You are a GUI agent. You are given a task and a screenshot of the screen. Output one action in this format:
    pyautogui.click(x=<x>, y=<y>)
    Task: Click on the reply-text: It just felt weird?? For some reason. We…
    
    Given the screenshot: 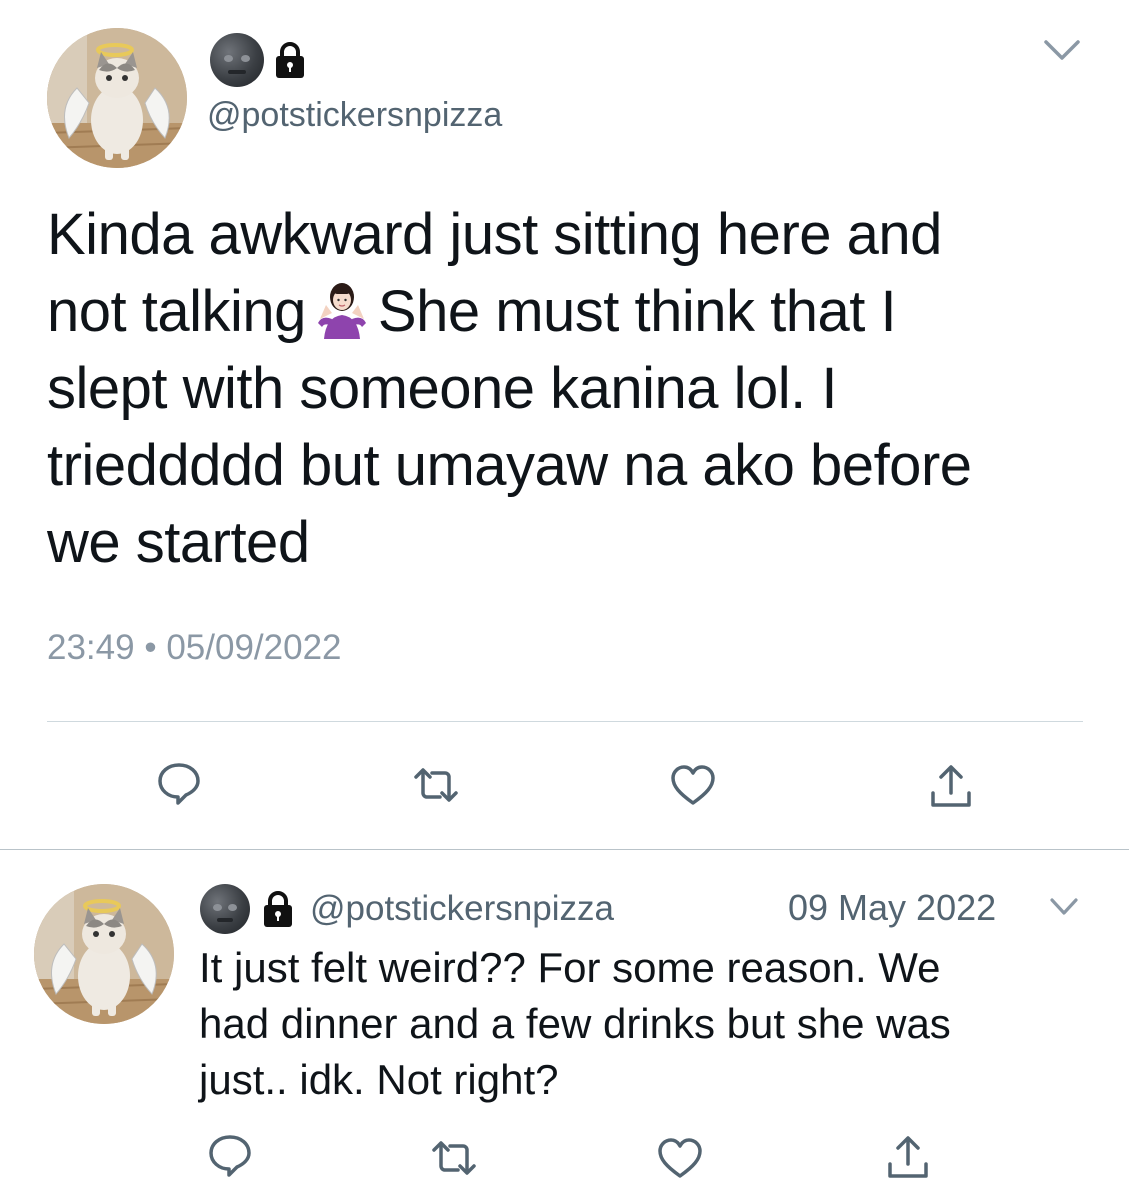 What is the action you would take?
    pyautogui.click(x=649, y=1024)
    